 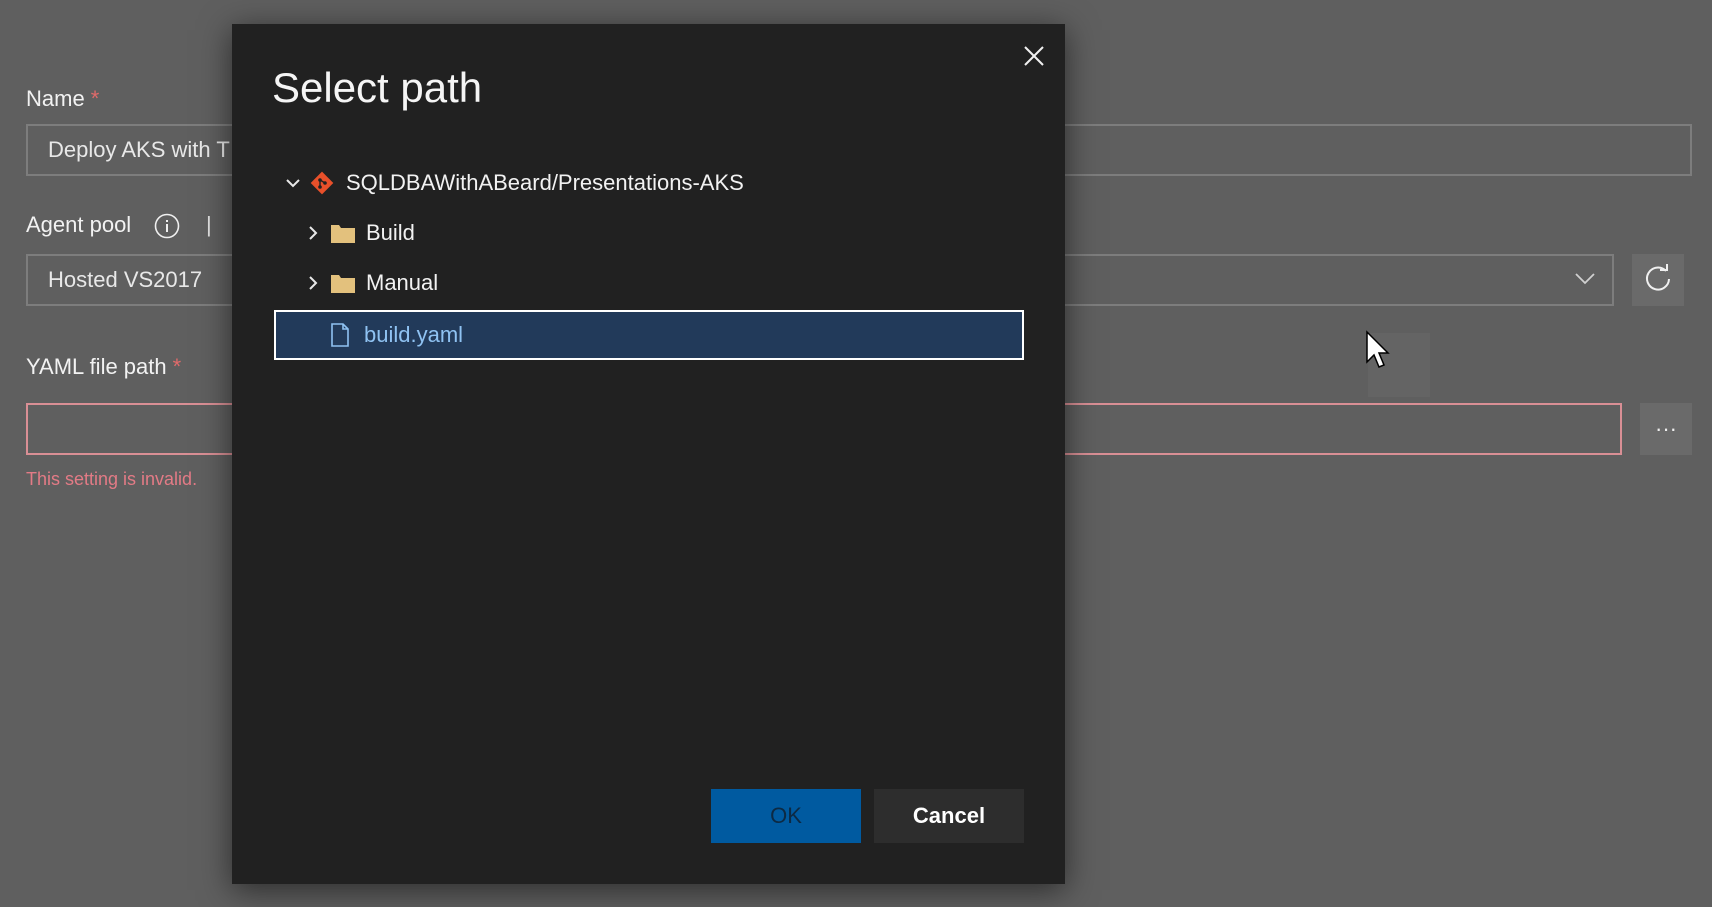 I want to click on yaml-path-label: YAML file path *, so click(x=103, y=367).